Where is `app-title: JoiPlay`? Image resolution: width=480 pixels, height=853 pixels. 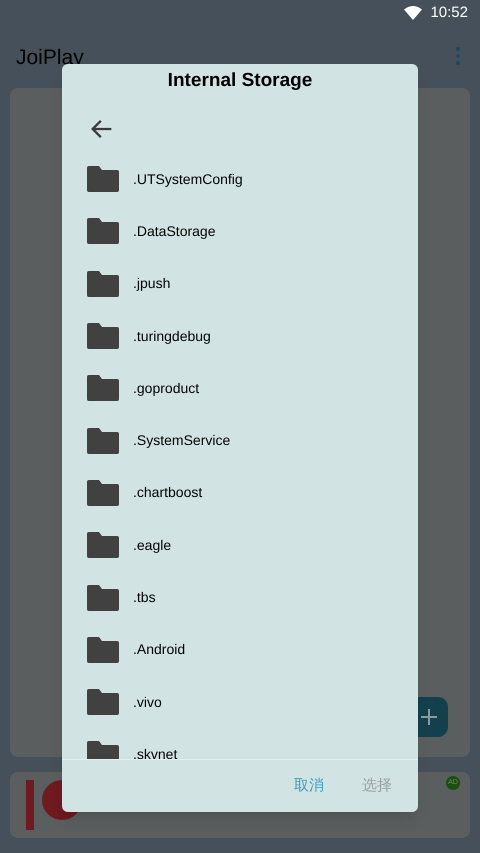
app-title: JoiPlay is located at coordinates (50, 57).